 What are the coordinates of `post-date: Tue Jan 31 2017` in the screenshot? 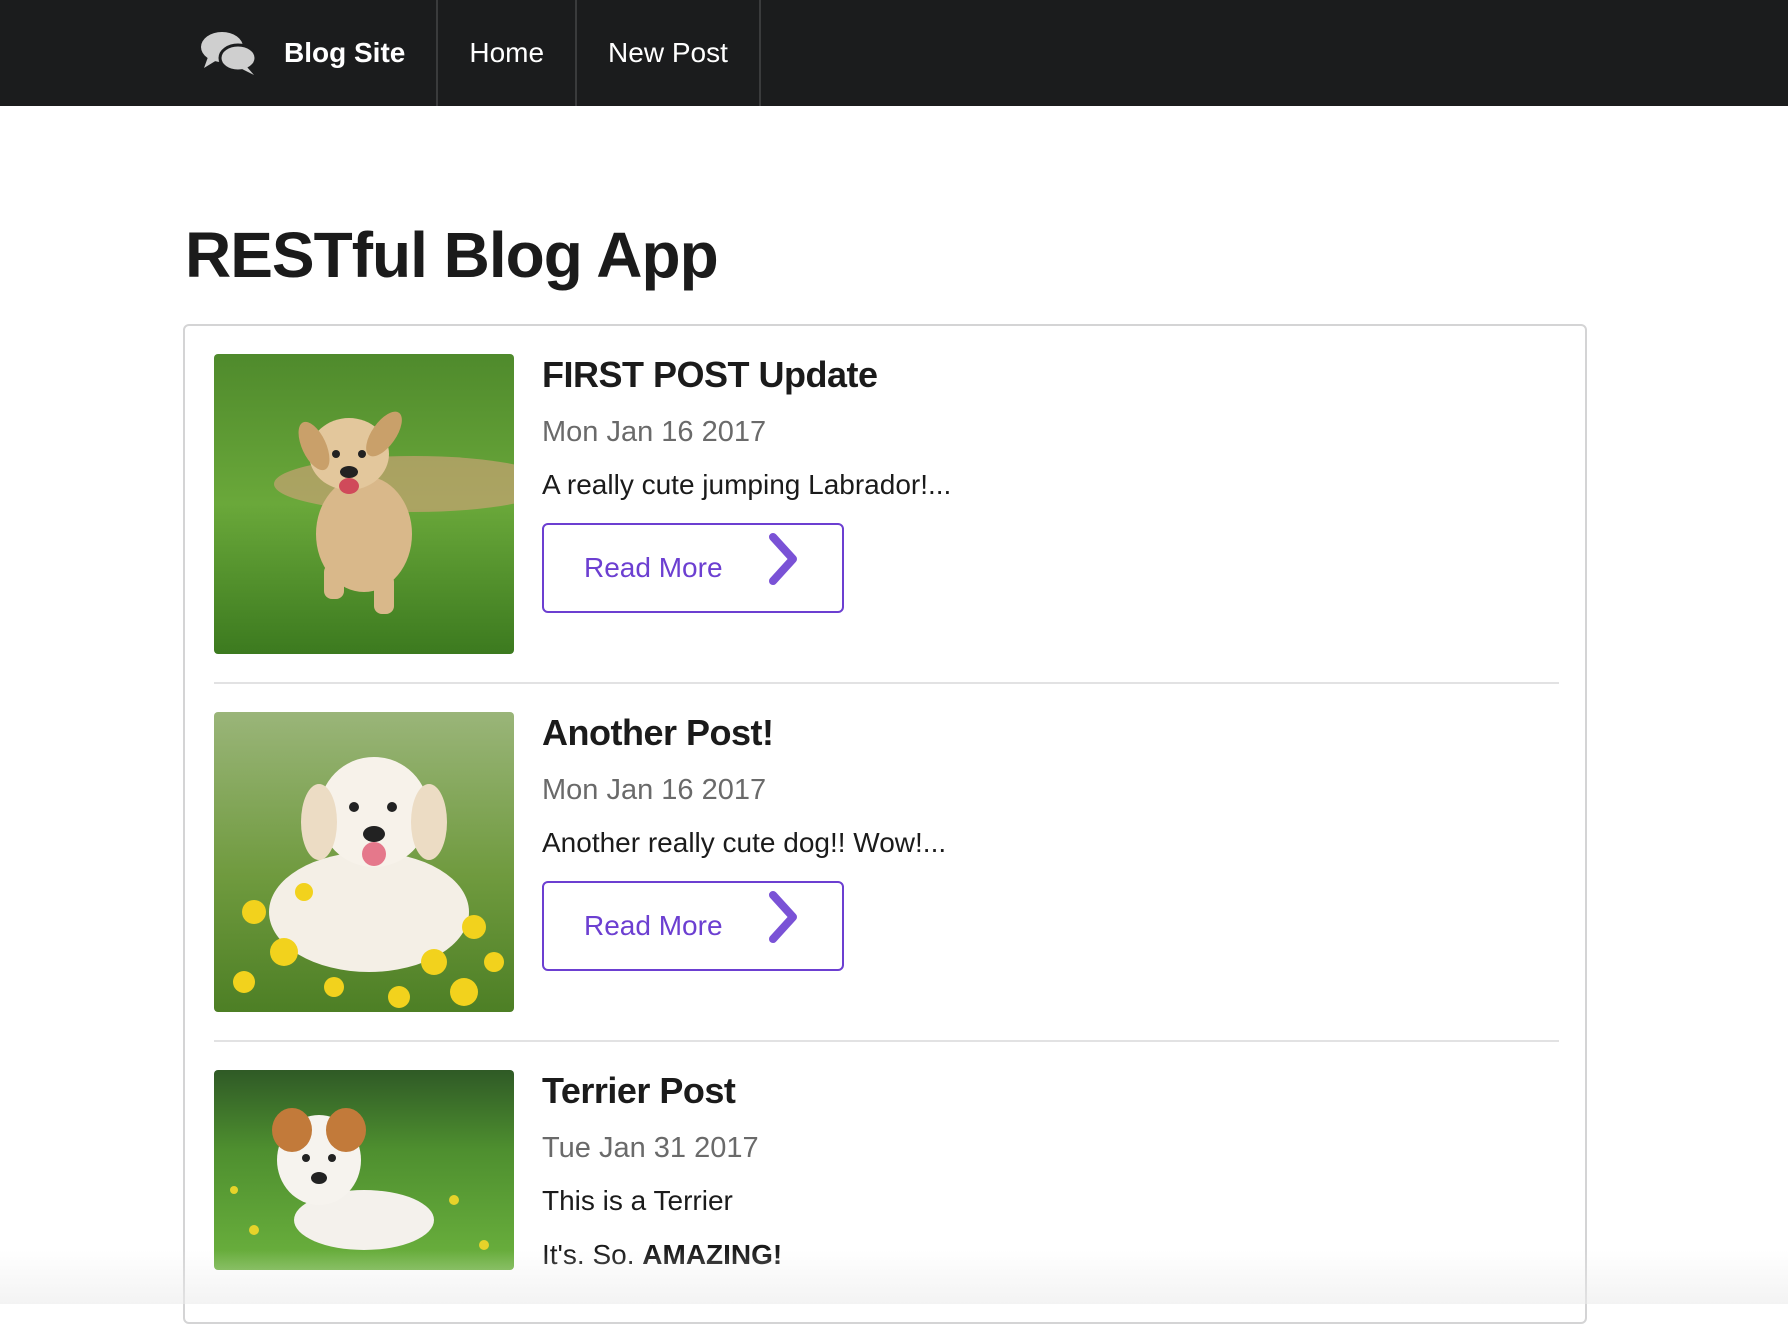 It's located at (650, 1148).